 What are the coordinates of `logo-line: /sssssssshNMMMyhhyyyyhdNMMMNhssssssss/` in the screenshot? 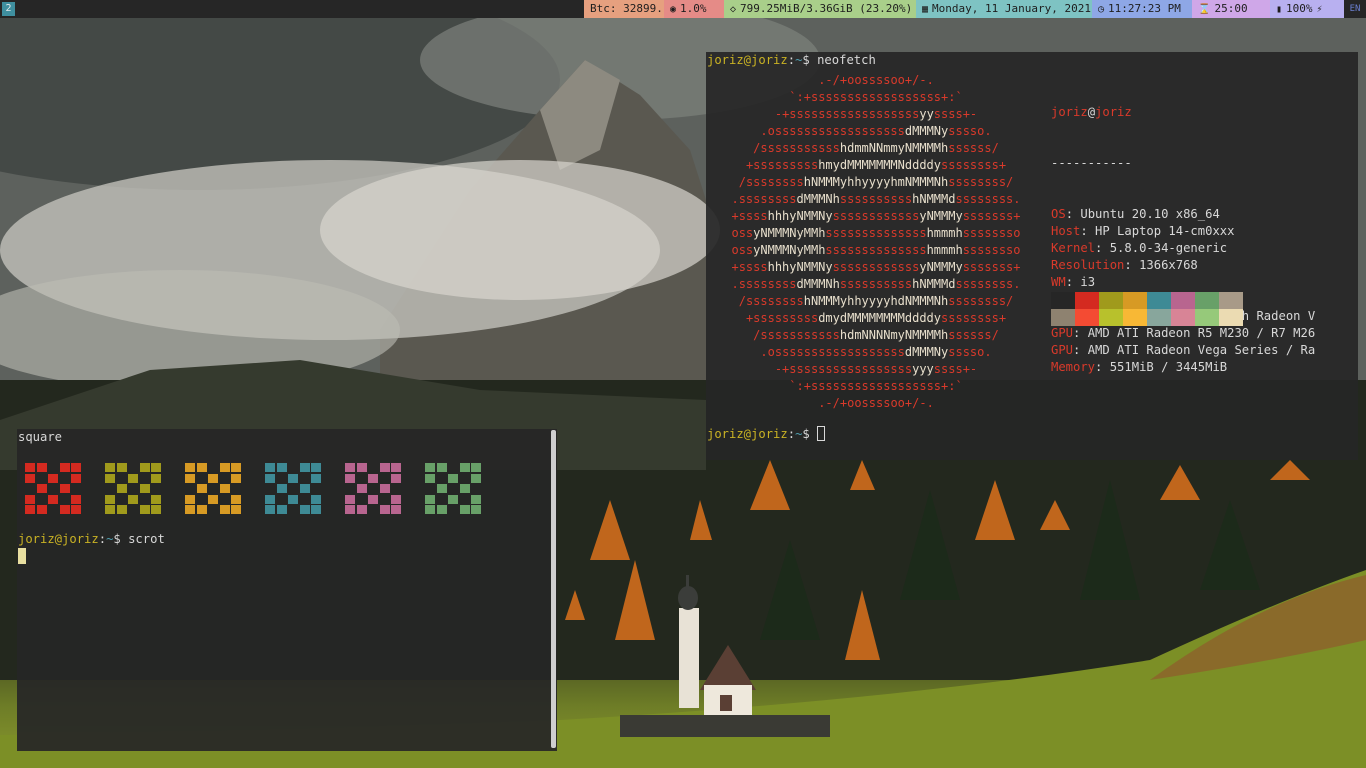 It's located at (876, 301).